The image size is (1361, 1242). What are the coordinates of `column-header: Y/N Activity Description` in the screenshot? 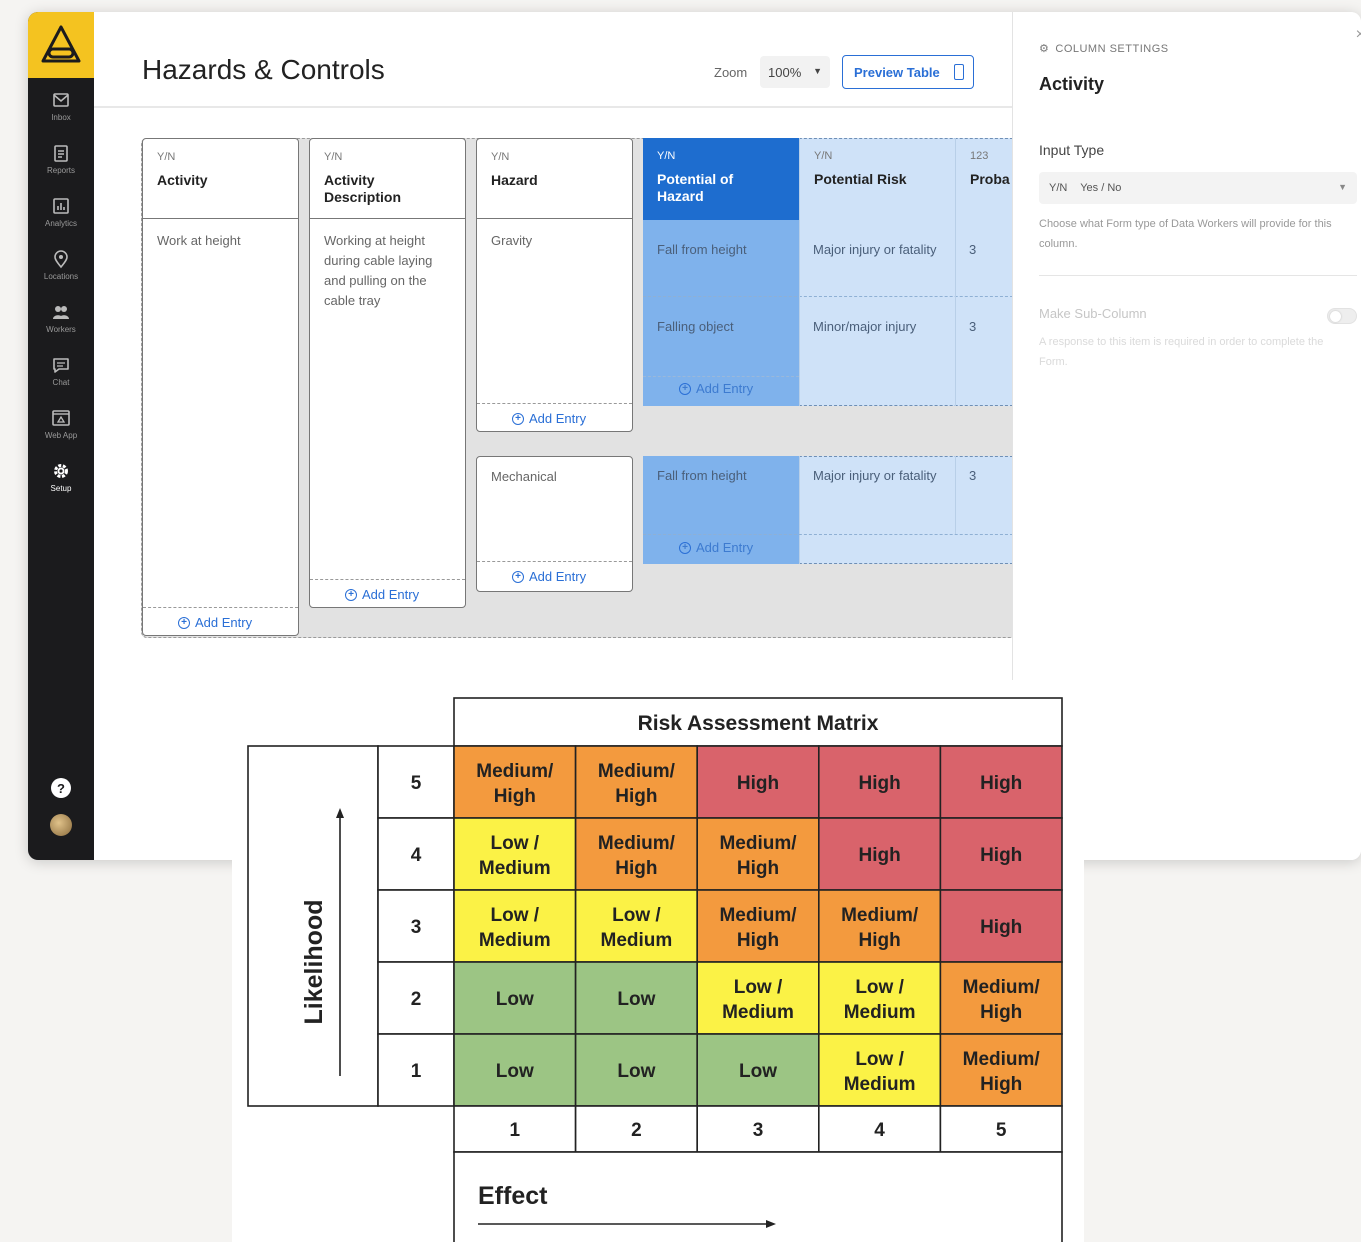 It's located at (387, 179).